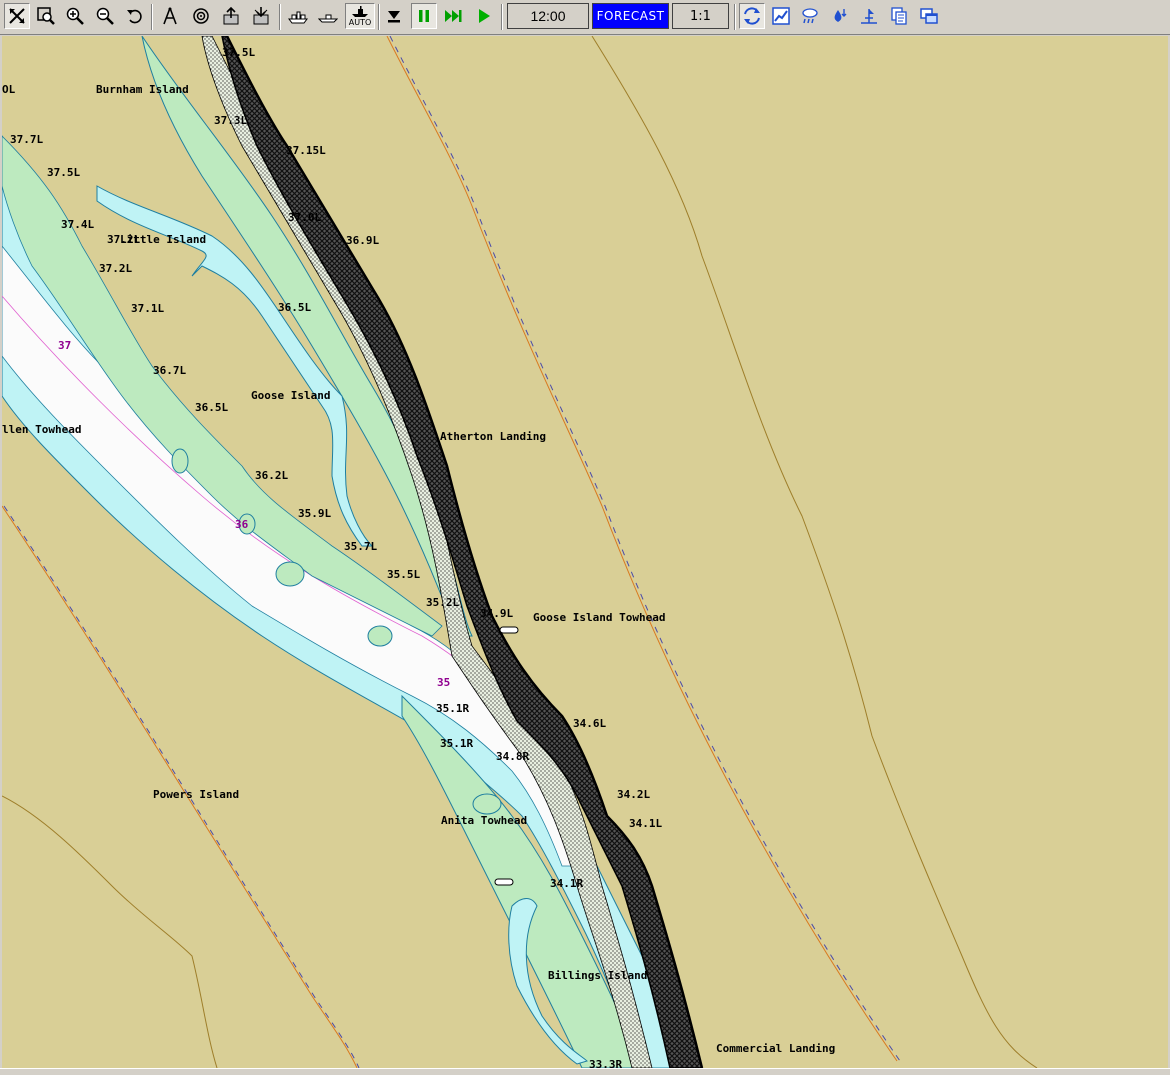  I want to click on mile-marker: 34.9L, so click(497, 613).